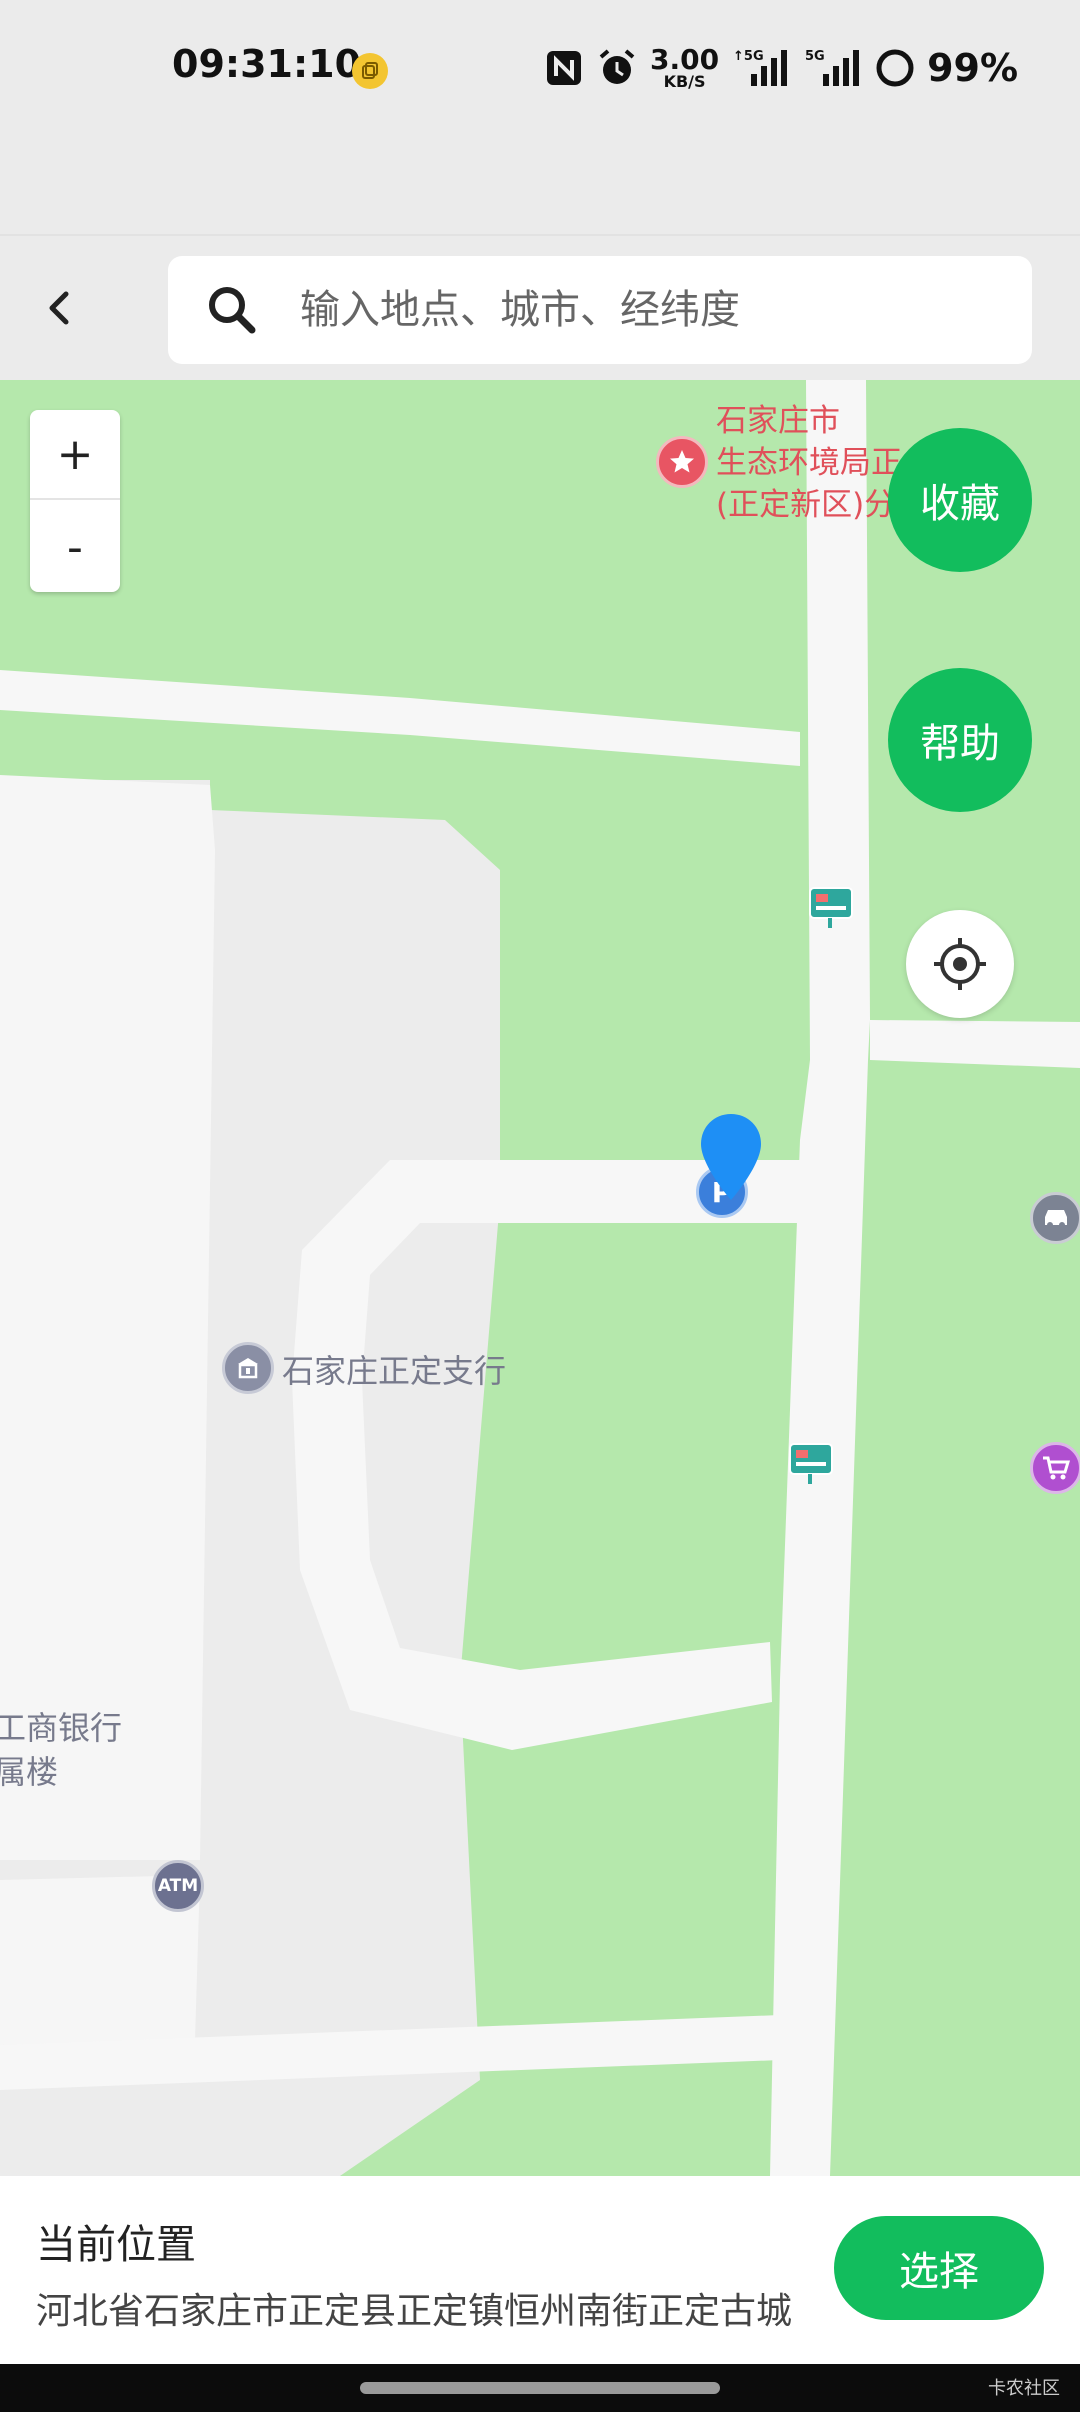 This screenshot has width=1080, height=2412. What do you see at coordinates (60, 308) in the screenshot?
I see `back-icon` at bounding box center [60, 308].